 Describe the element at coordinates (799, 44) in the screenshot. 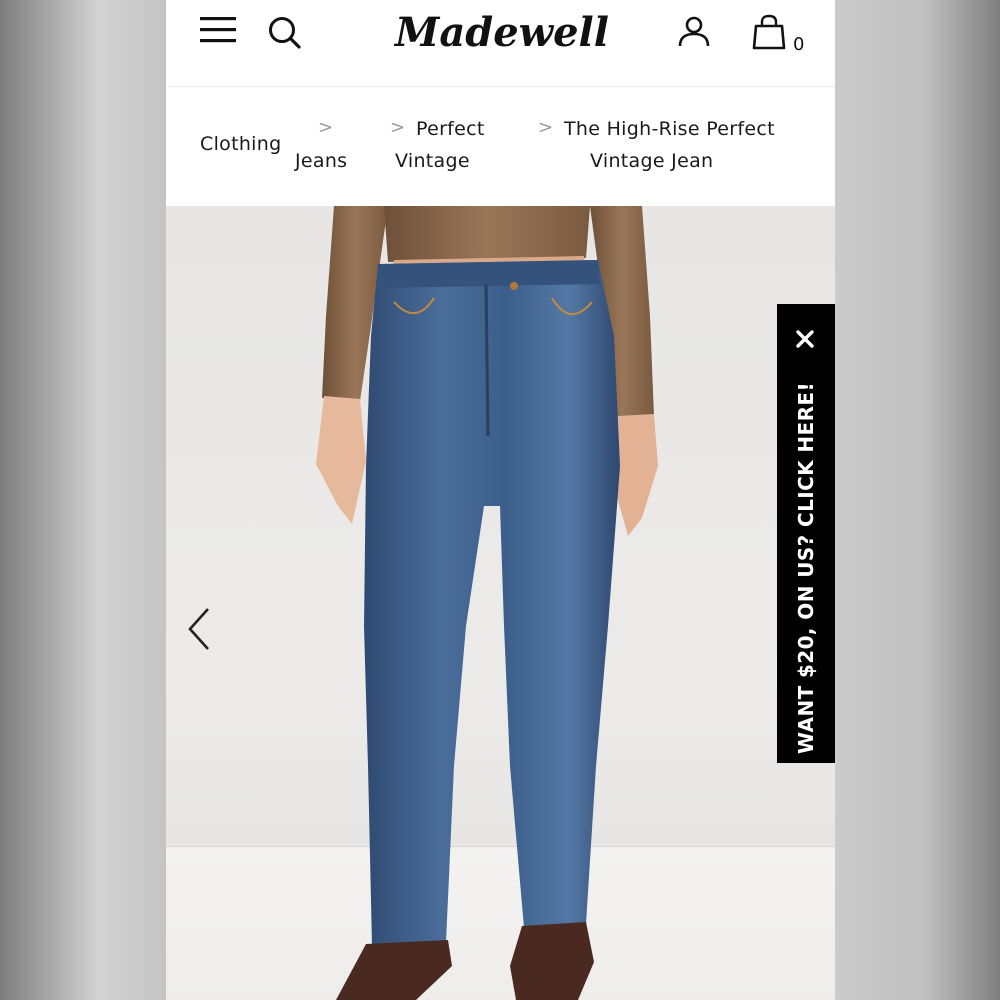

I see `bag-count: 0` at that location.